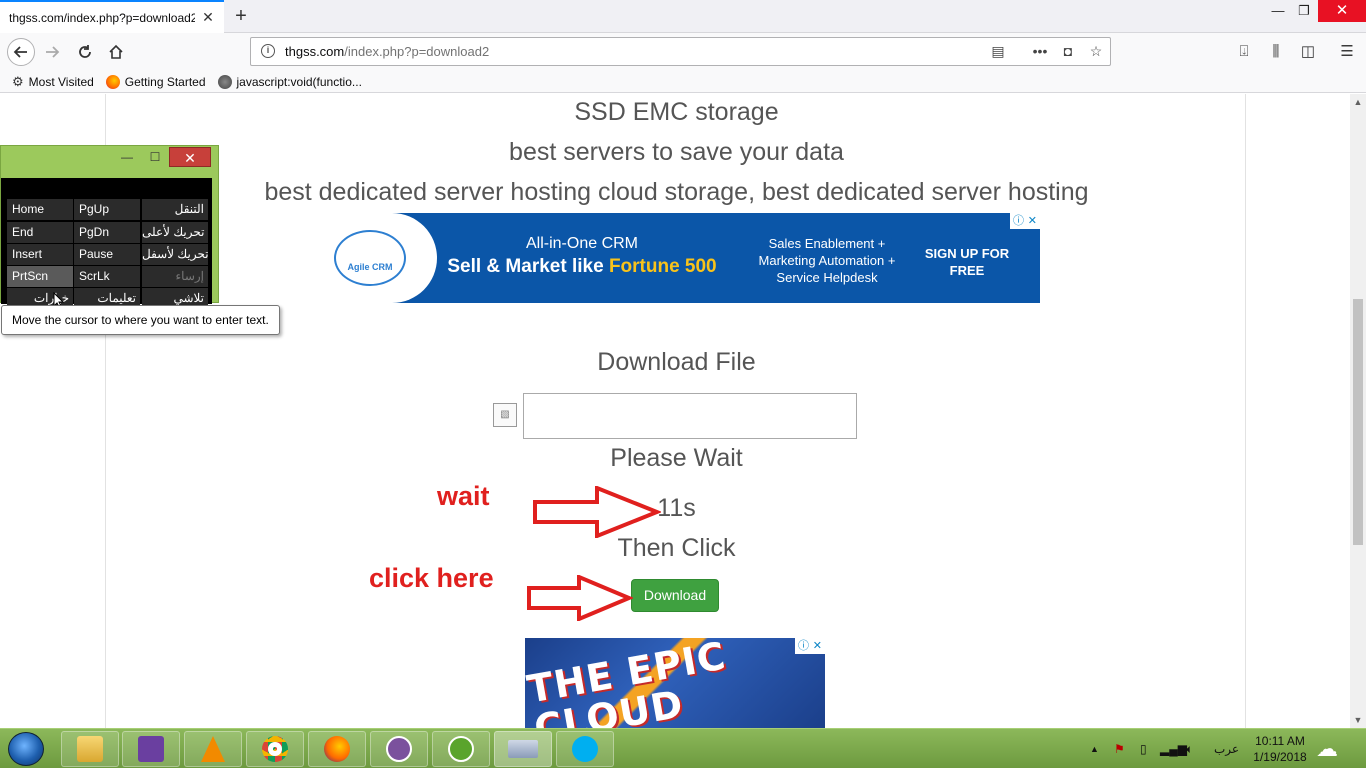 This screenshot has width=1366, height=768. Describe the element at coordinates (175, 254) in the screenshot. I see `key-move-down: تحريك لأسفل` at that location.